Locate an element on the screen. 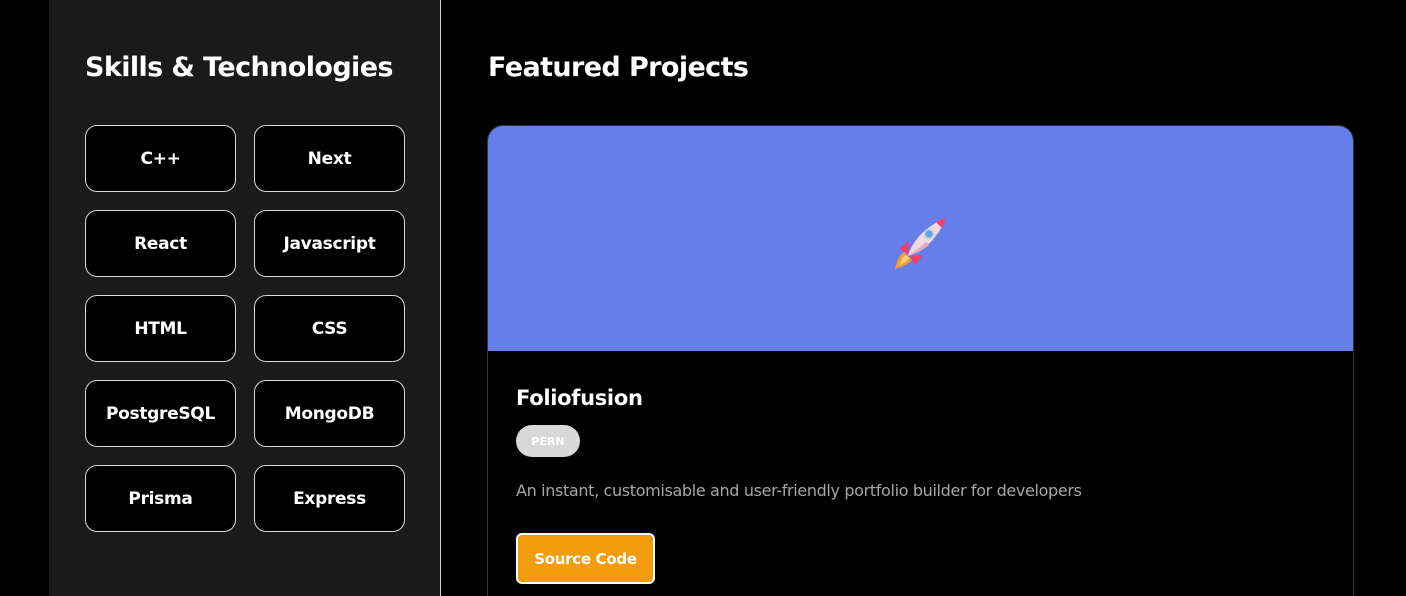 This screenshot has height=596, width=1406. skill-chip-cpp: C++ is located at coordinates (160, 158).